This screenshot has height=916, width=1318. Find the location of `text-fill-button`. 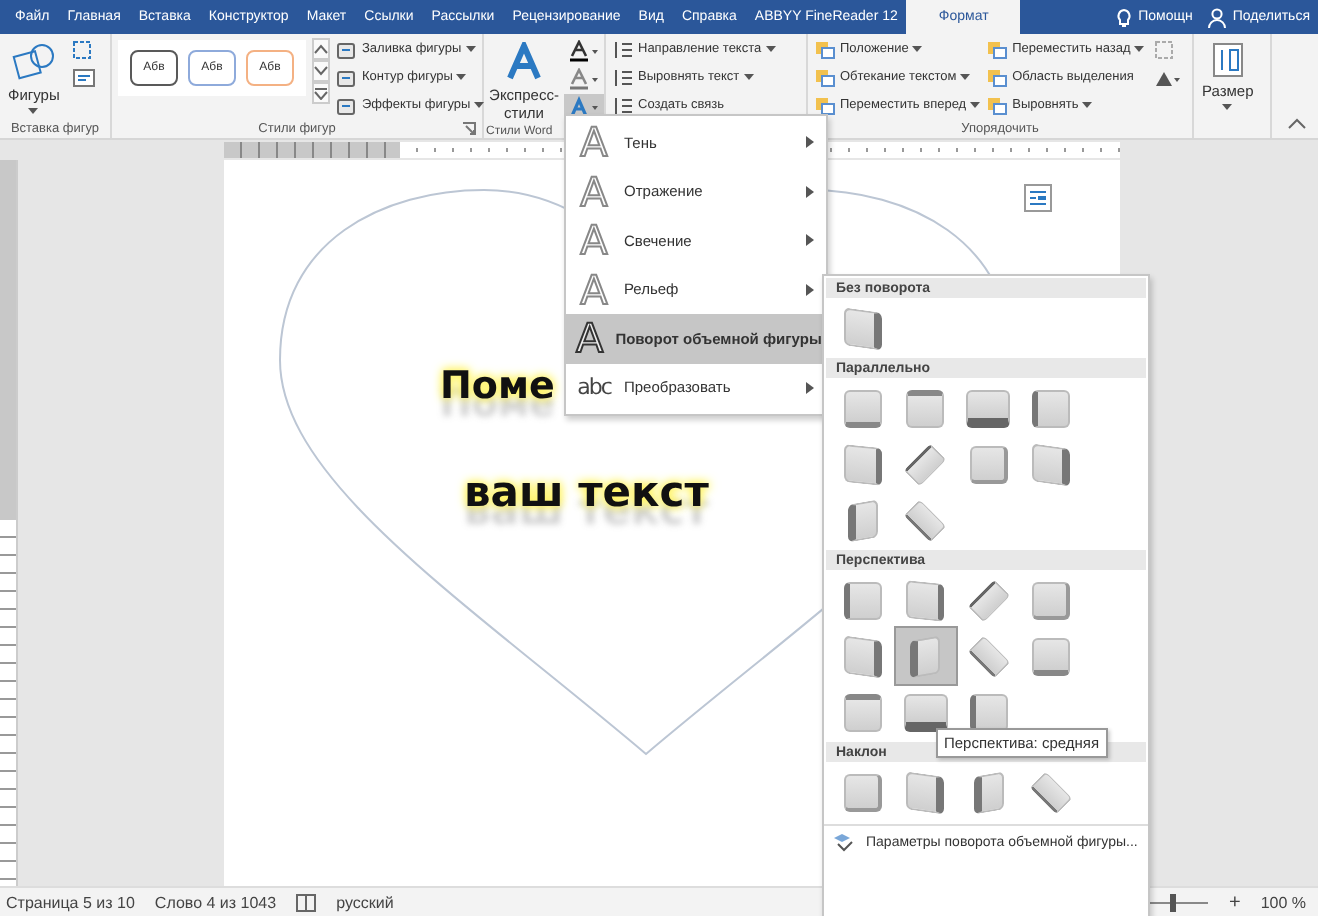

text-fill-button is located at coordinates (584, 50).